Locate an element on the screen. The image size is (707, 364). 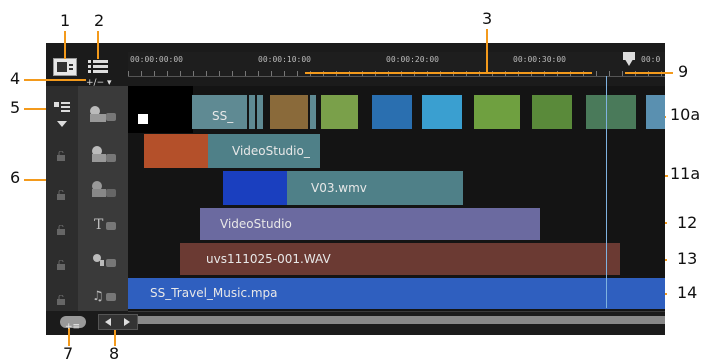
scroll-buttons is located at coordinates (118, 322).